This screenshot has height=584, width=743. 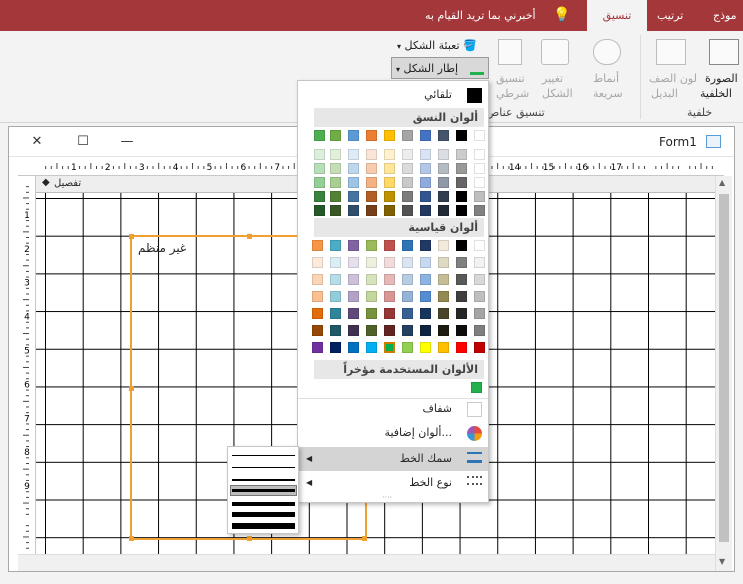 I want to click on shape-outline-button: ▾ إطار الشكل, so click(x=440, y=68).